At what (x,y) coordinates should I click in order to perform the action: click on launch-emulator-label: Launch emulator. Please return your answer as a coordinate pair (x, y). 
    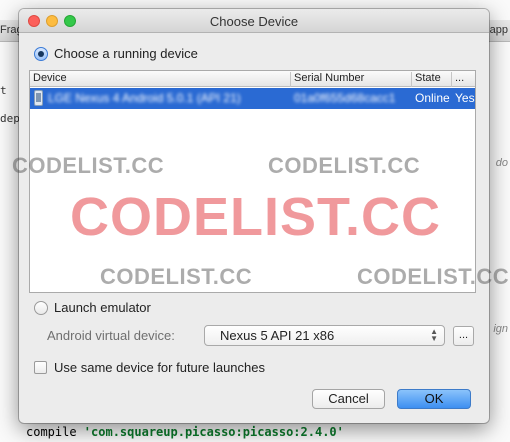
    Looking at the image, I should click on (102, 307).